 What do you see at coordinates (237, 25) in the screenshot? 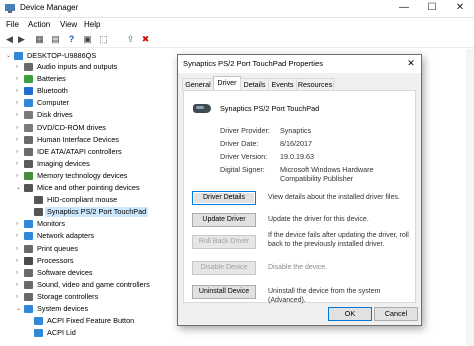
I see `menu-bar: File Action View Help` at bounding box center [237, 25].